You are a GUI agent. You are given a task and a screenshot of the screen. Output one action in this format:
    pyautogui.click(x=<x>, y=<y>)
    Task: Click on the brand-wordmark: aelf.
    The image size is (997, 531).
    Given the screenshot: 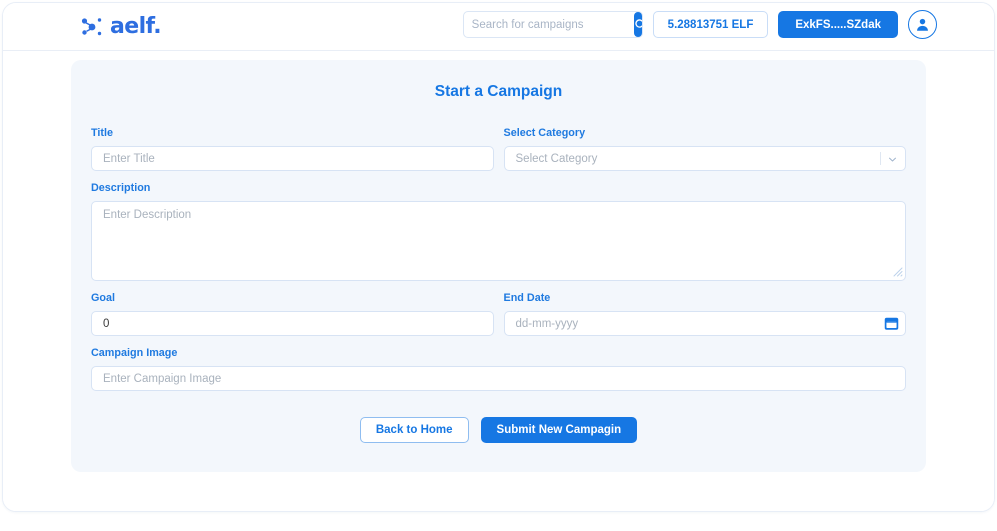 What is the action you would take?
    pyautogui.click(x=136, y=26)
    